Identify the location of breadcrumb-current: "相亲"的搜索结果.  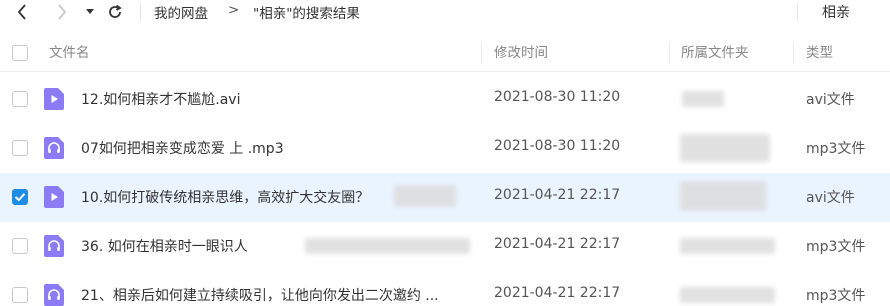
(306, 14).